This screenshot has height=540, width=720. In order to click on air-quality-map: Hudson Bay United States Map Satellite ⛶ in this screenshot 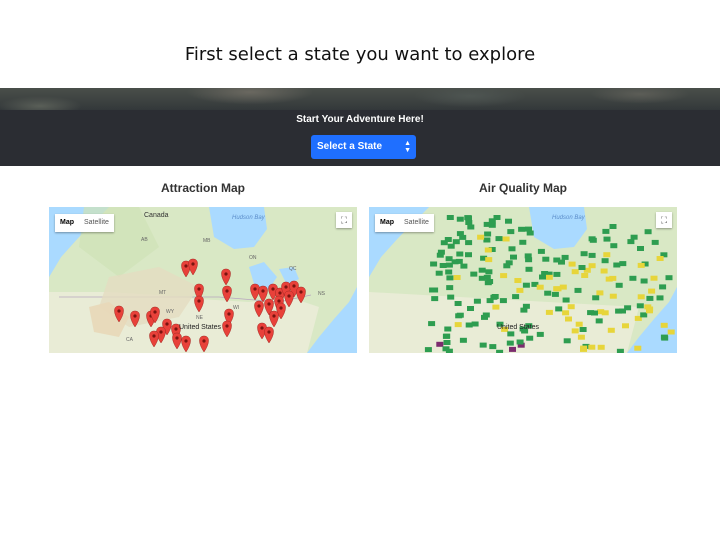, I will do `click(523, 280)`.